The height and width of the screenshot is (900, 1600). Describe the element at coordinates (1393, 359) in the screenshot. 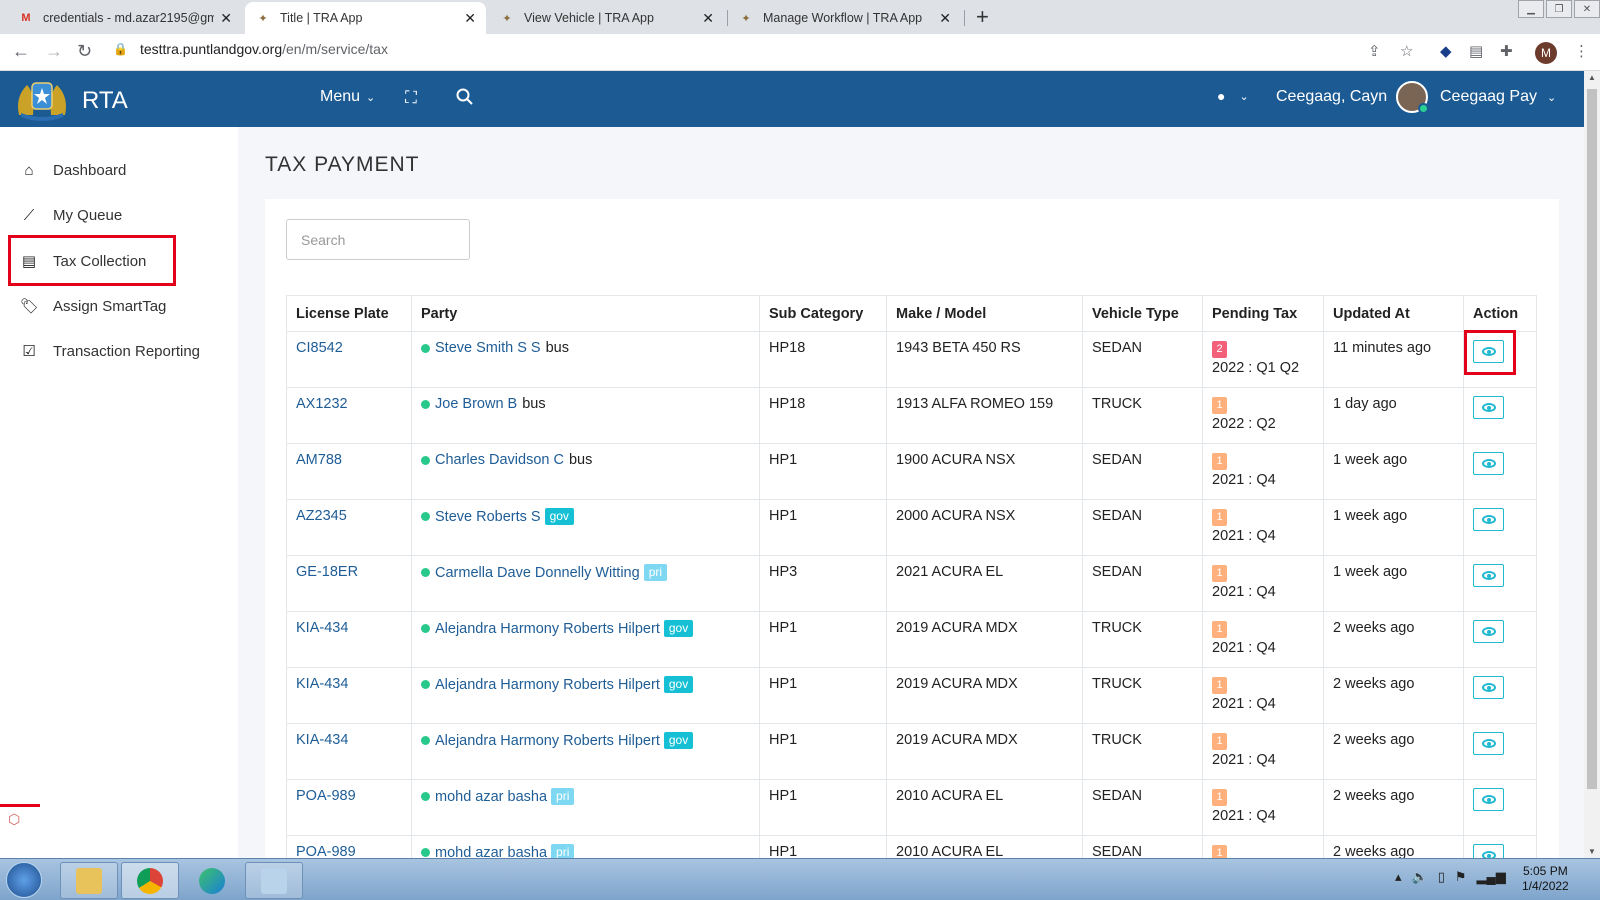

I see `updated-at-cell: 11 minutes ago` at that location.